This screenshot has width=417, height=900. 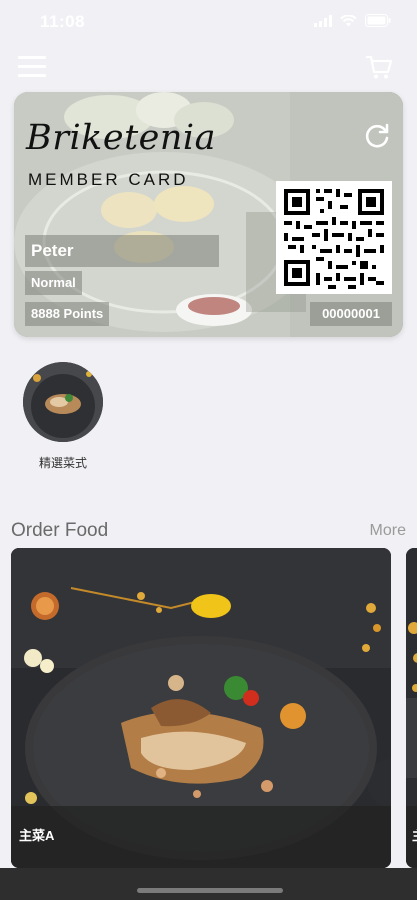 What do you see at coordinates (60, 530) in the screenshot?
I see `order-food-title: Order Food` at bounding box center [60, 530].